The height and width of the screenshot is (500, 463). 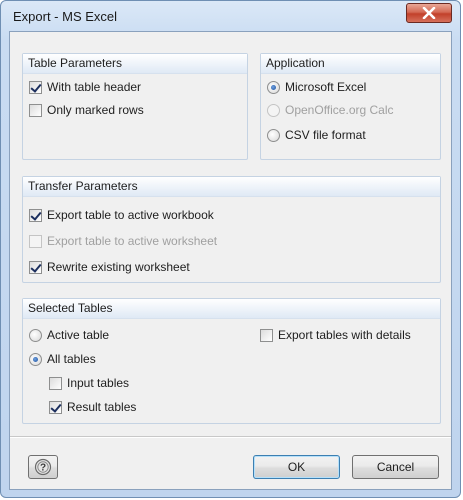 What do you see at coordinates (230, 16) in the screenshot?
I see `title-bar: Export - MS Excel` at bounding box center [230, 16].